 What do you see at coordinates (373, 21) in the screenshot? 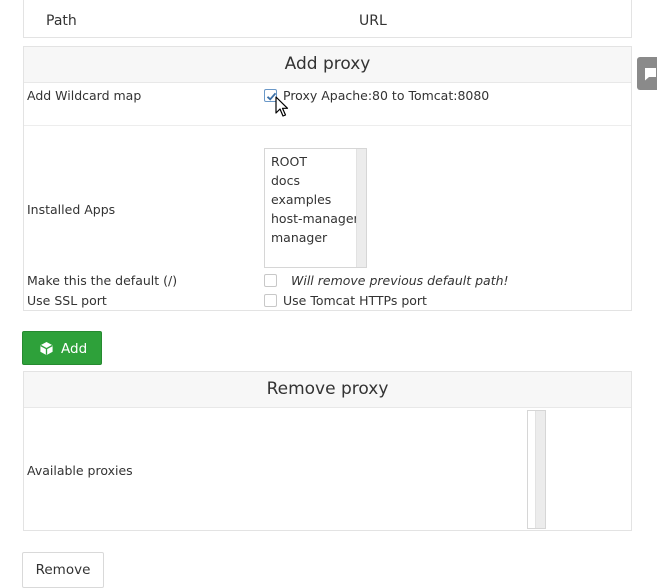
I see `column-header-url: URL` at bounding box center [373, 21].